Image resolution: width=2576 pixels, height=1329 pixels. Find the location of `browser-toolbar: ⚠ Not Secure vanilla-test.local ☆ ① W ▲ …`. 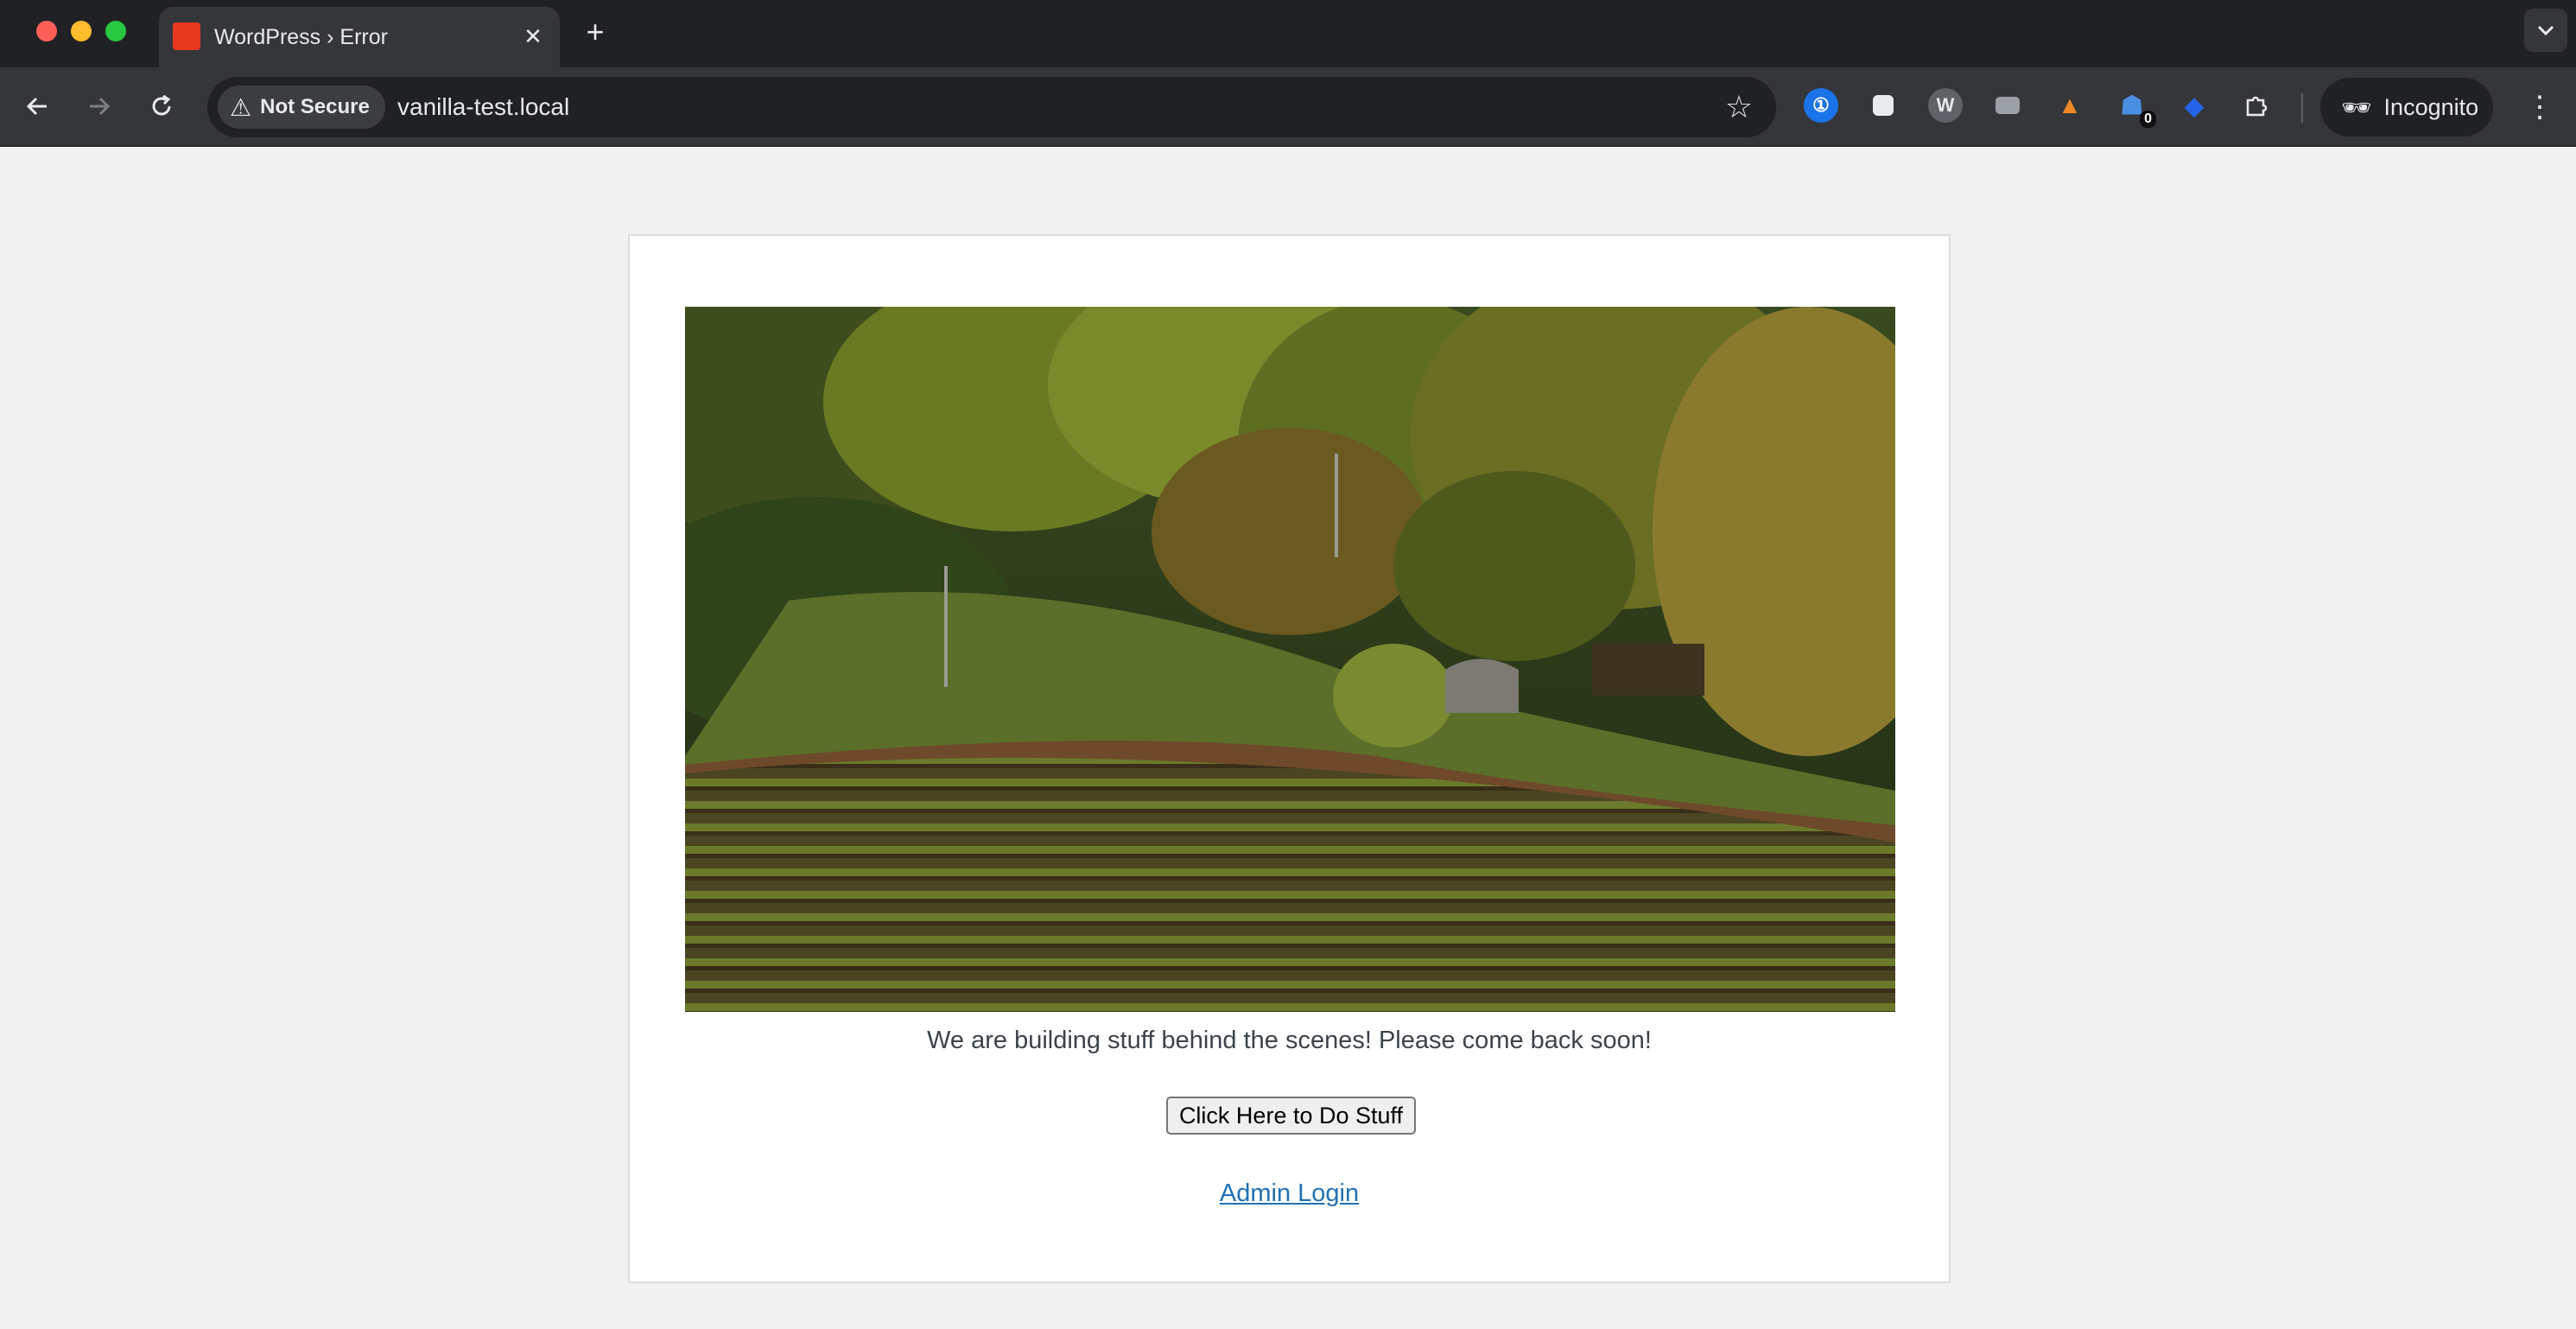

browser-toolbar: ⚠ Not Secure vanilla-test.local ☆ ① W ▲ … is located at coordinates (1288, 107).